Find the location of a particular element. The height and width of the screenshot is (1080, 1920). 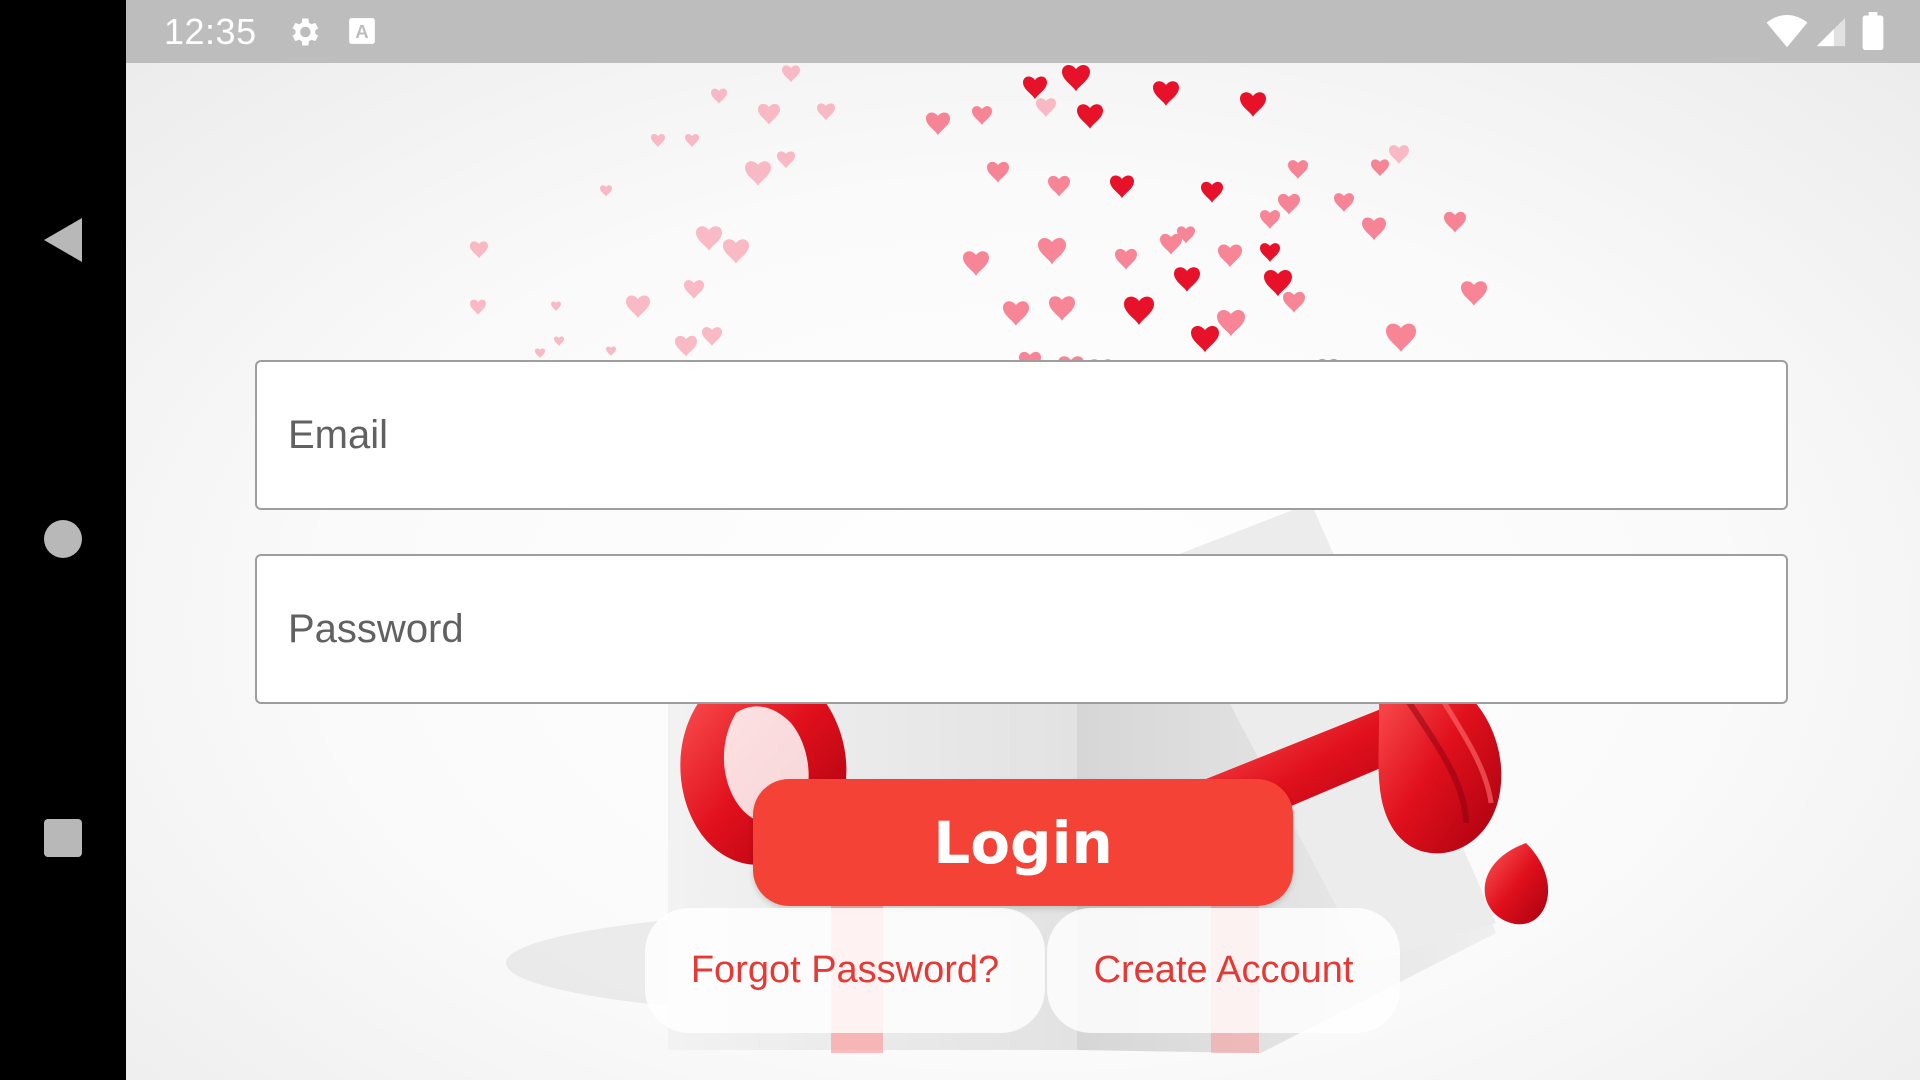

home-icon is located at coordinates (63, 539).